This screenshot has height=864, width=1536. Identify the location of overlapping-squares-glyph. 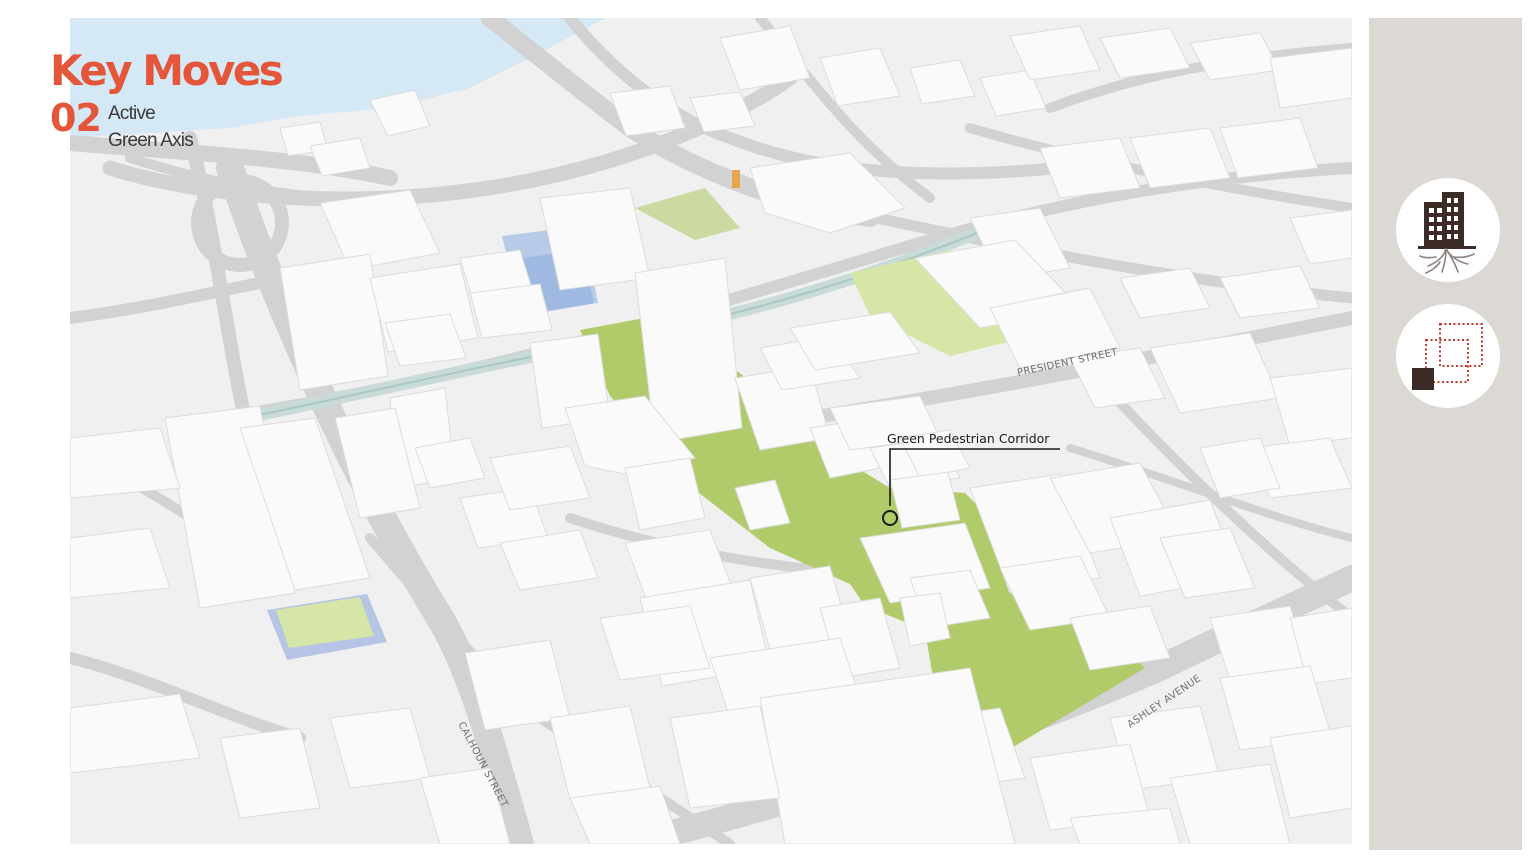
(1447, 356).